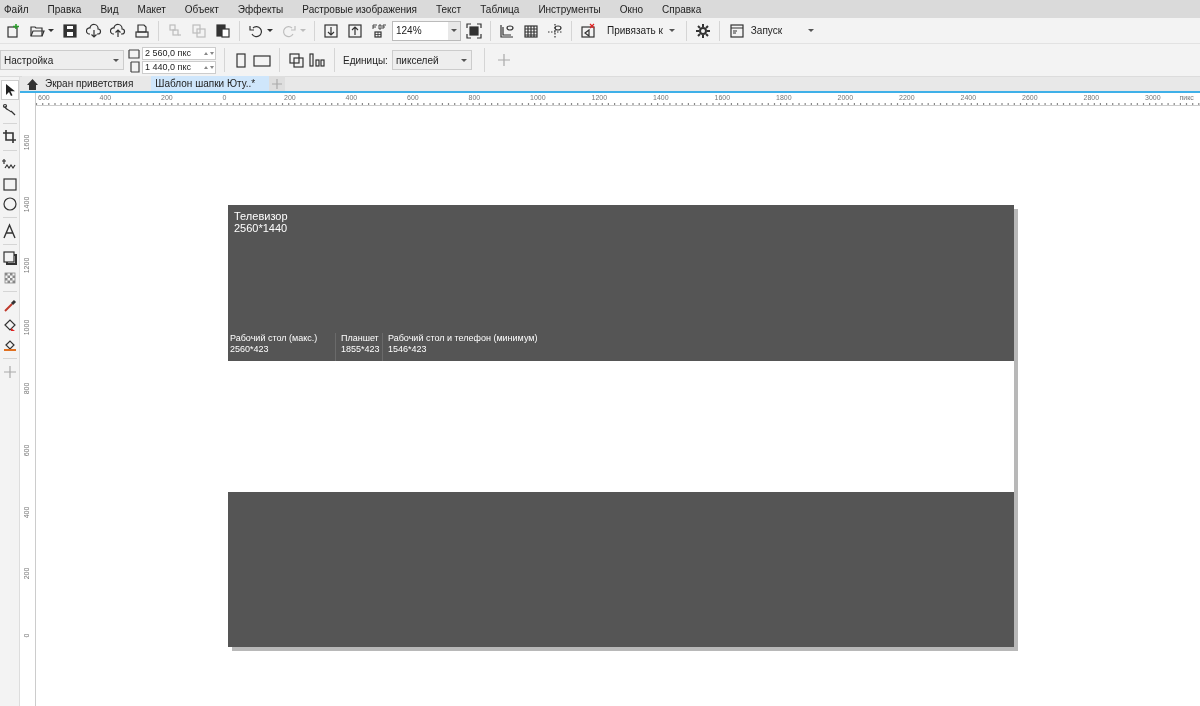 This screenshot has width=1200, height=706. I want to click on menu-item: Растровые изображения, so click(359, 9).